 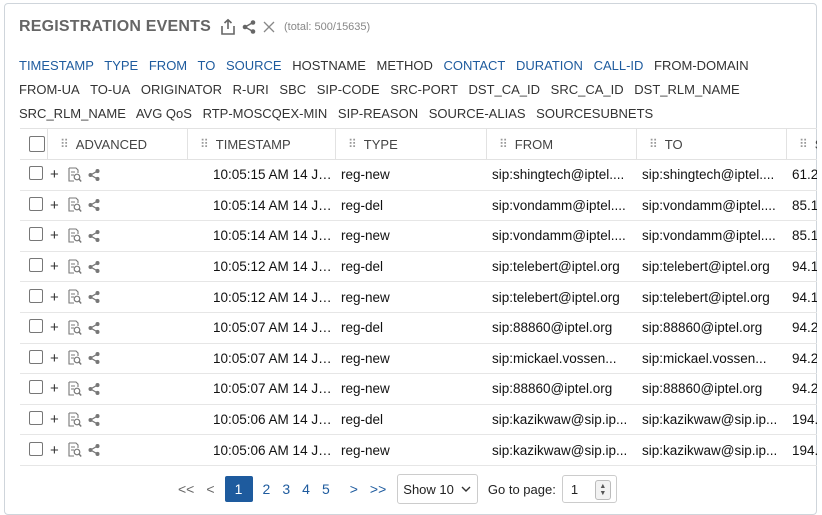 What do you see at coordinates (186, 489) in the screenshot?
I see `first-page-button: <<` at bounding box center [186, 489].